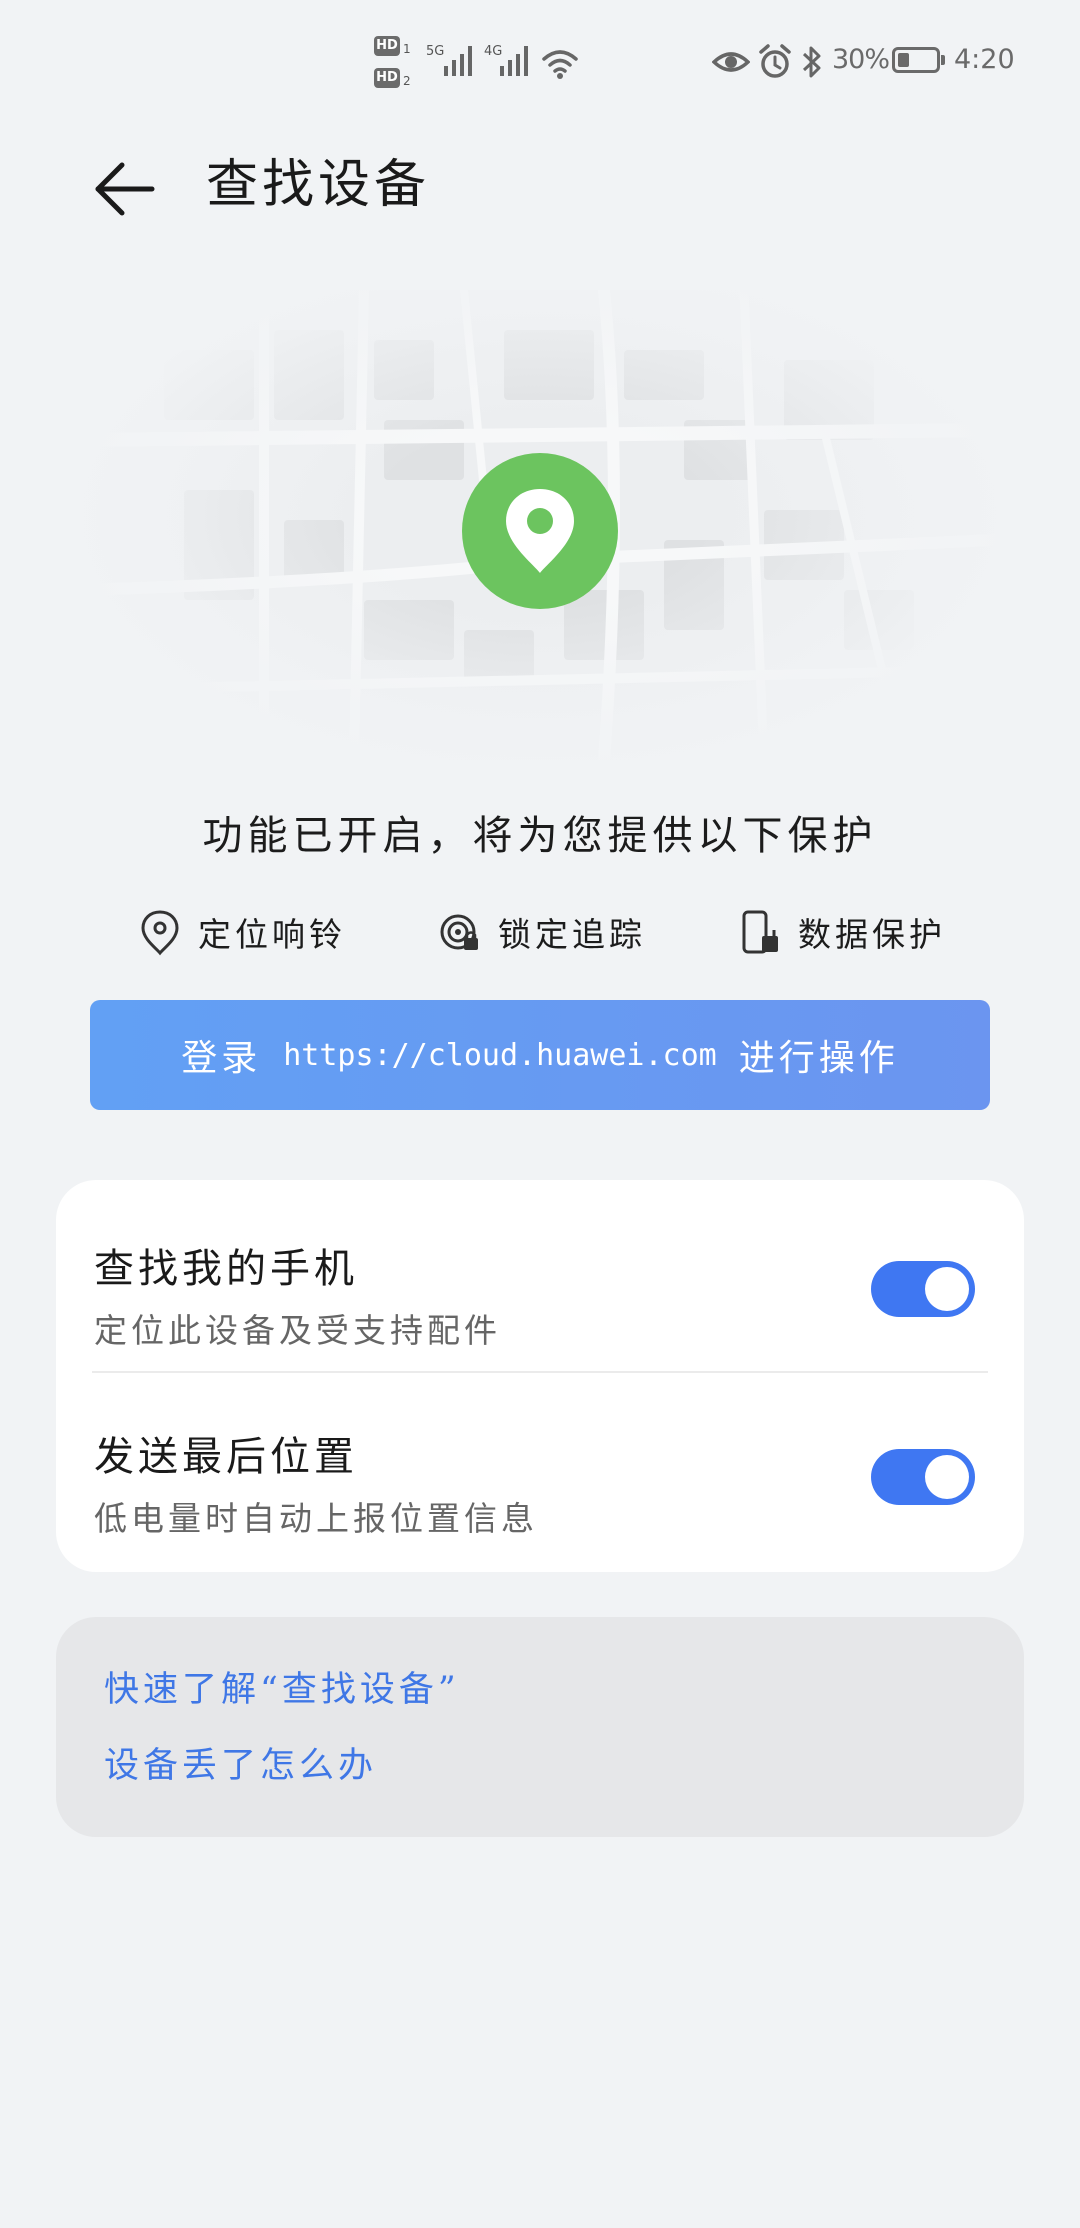 Image resolution: width=1080 pixels, height=2228 pixels. I want to click on setting-subtitle: 低电量时自动上报位置信息, so click(316, 1518).